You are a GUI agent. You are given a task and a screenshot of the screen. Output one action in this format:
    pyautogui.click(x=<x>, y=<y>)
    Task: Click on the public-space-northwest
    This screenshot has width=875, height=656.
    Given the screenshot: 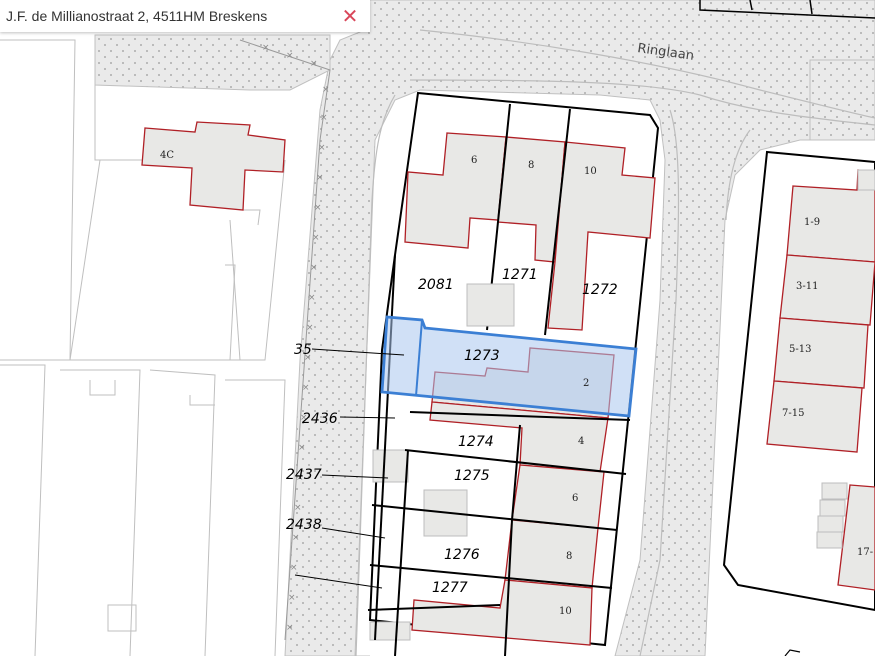 What is the action you would take?
    pyautogui.click(x=212, y=62)
    